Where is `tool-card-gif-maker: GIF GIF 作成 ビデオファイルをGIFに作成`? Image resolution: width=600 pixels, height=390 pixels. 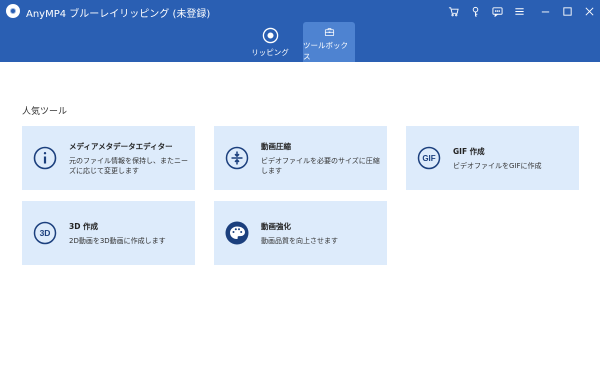 tool-card-gif-maker: GIF GIF 作成 ビデオファイルをGIFに作成 is located at coordinates (492, 158).